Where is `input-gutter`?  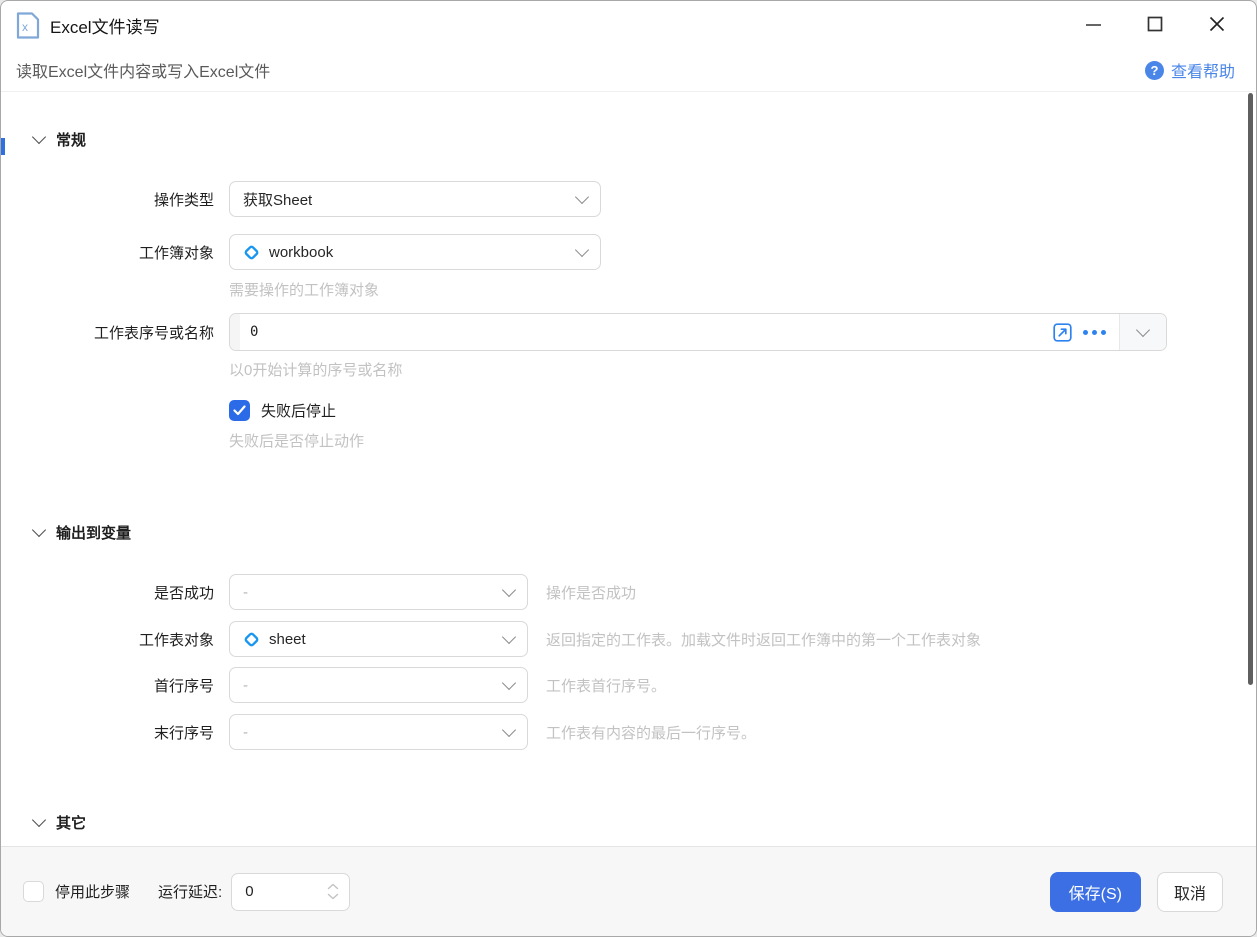 input-gutter is located at coordinates (235, 332).